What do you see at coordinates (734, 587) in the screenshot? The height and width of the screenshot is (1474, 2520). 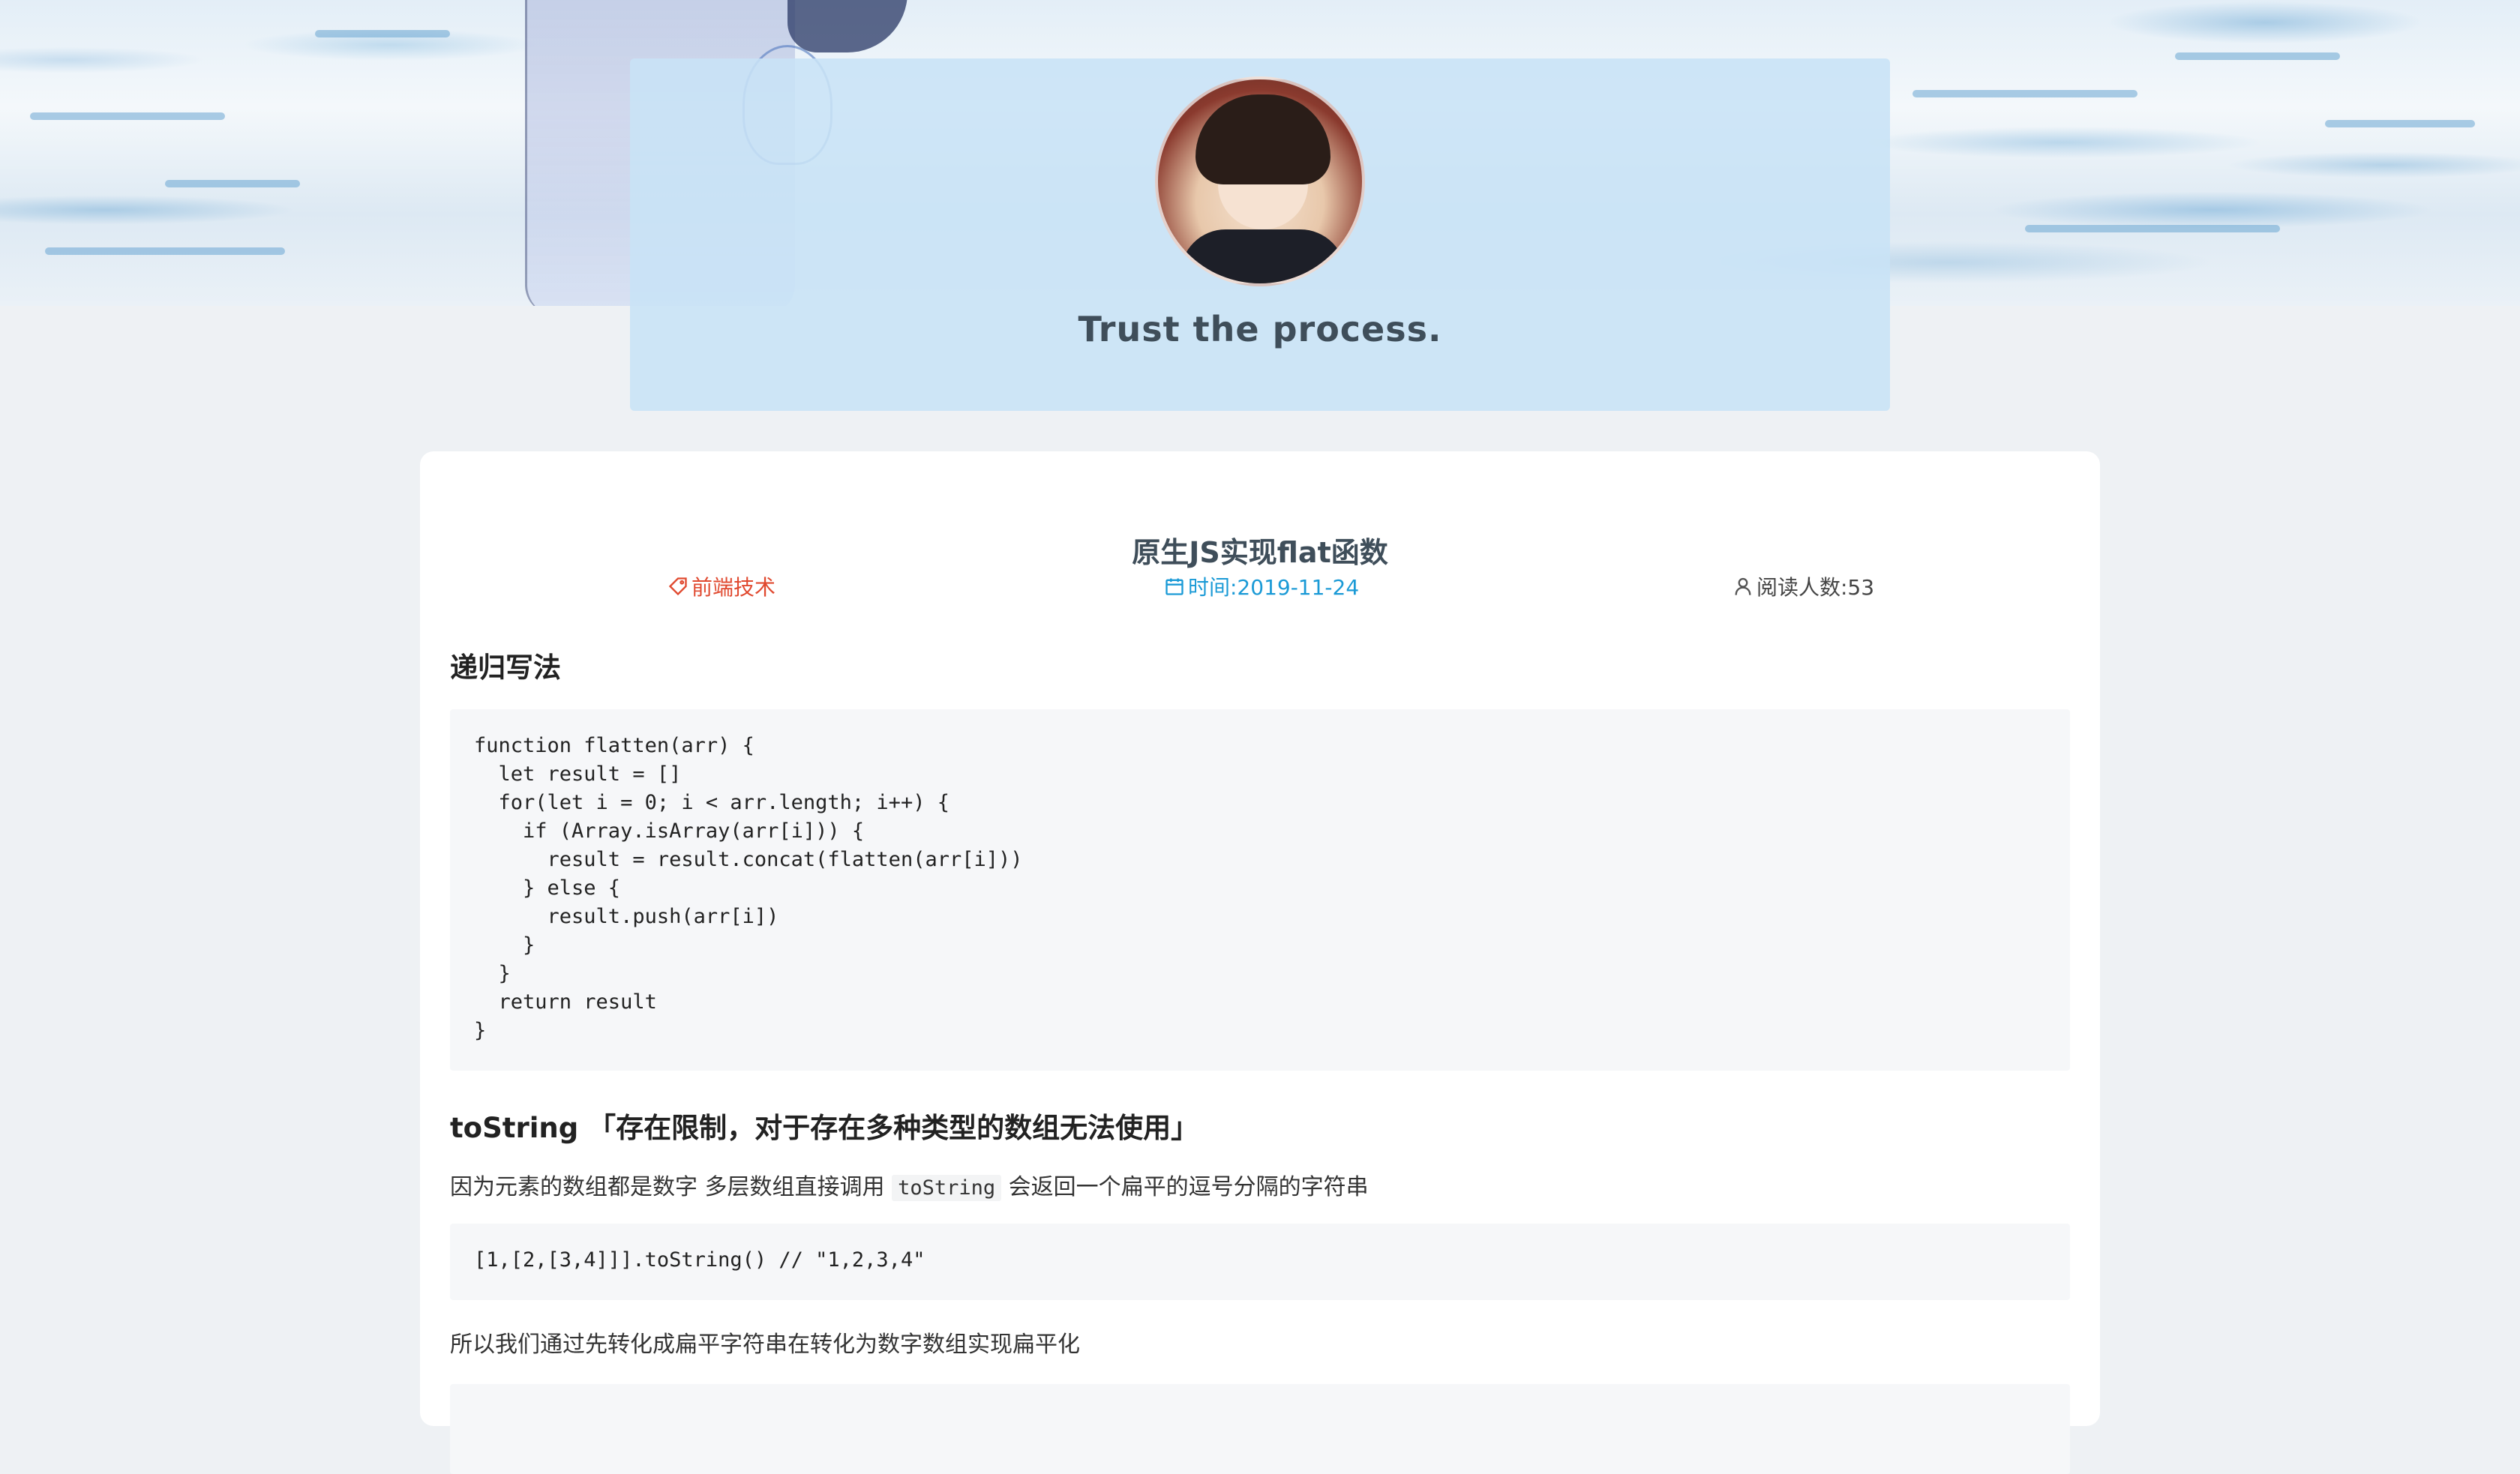 I see `category-label: 前端技术` at bounding box center [734, 587].